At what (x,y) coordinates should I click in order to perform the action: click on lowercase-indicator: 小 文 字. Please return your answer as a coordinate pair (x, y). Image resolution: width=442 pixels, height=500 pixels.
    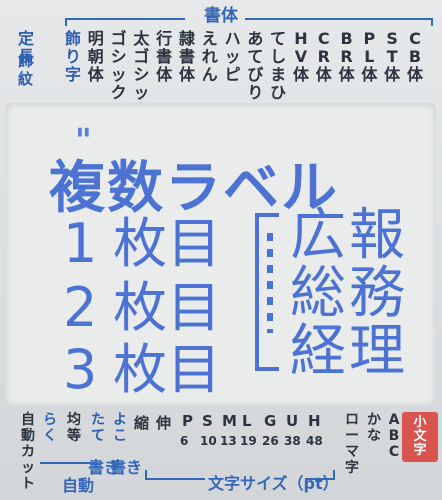
    Looking at the image, I should click on (420, 437).